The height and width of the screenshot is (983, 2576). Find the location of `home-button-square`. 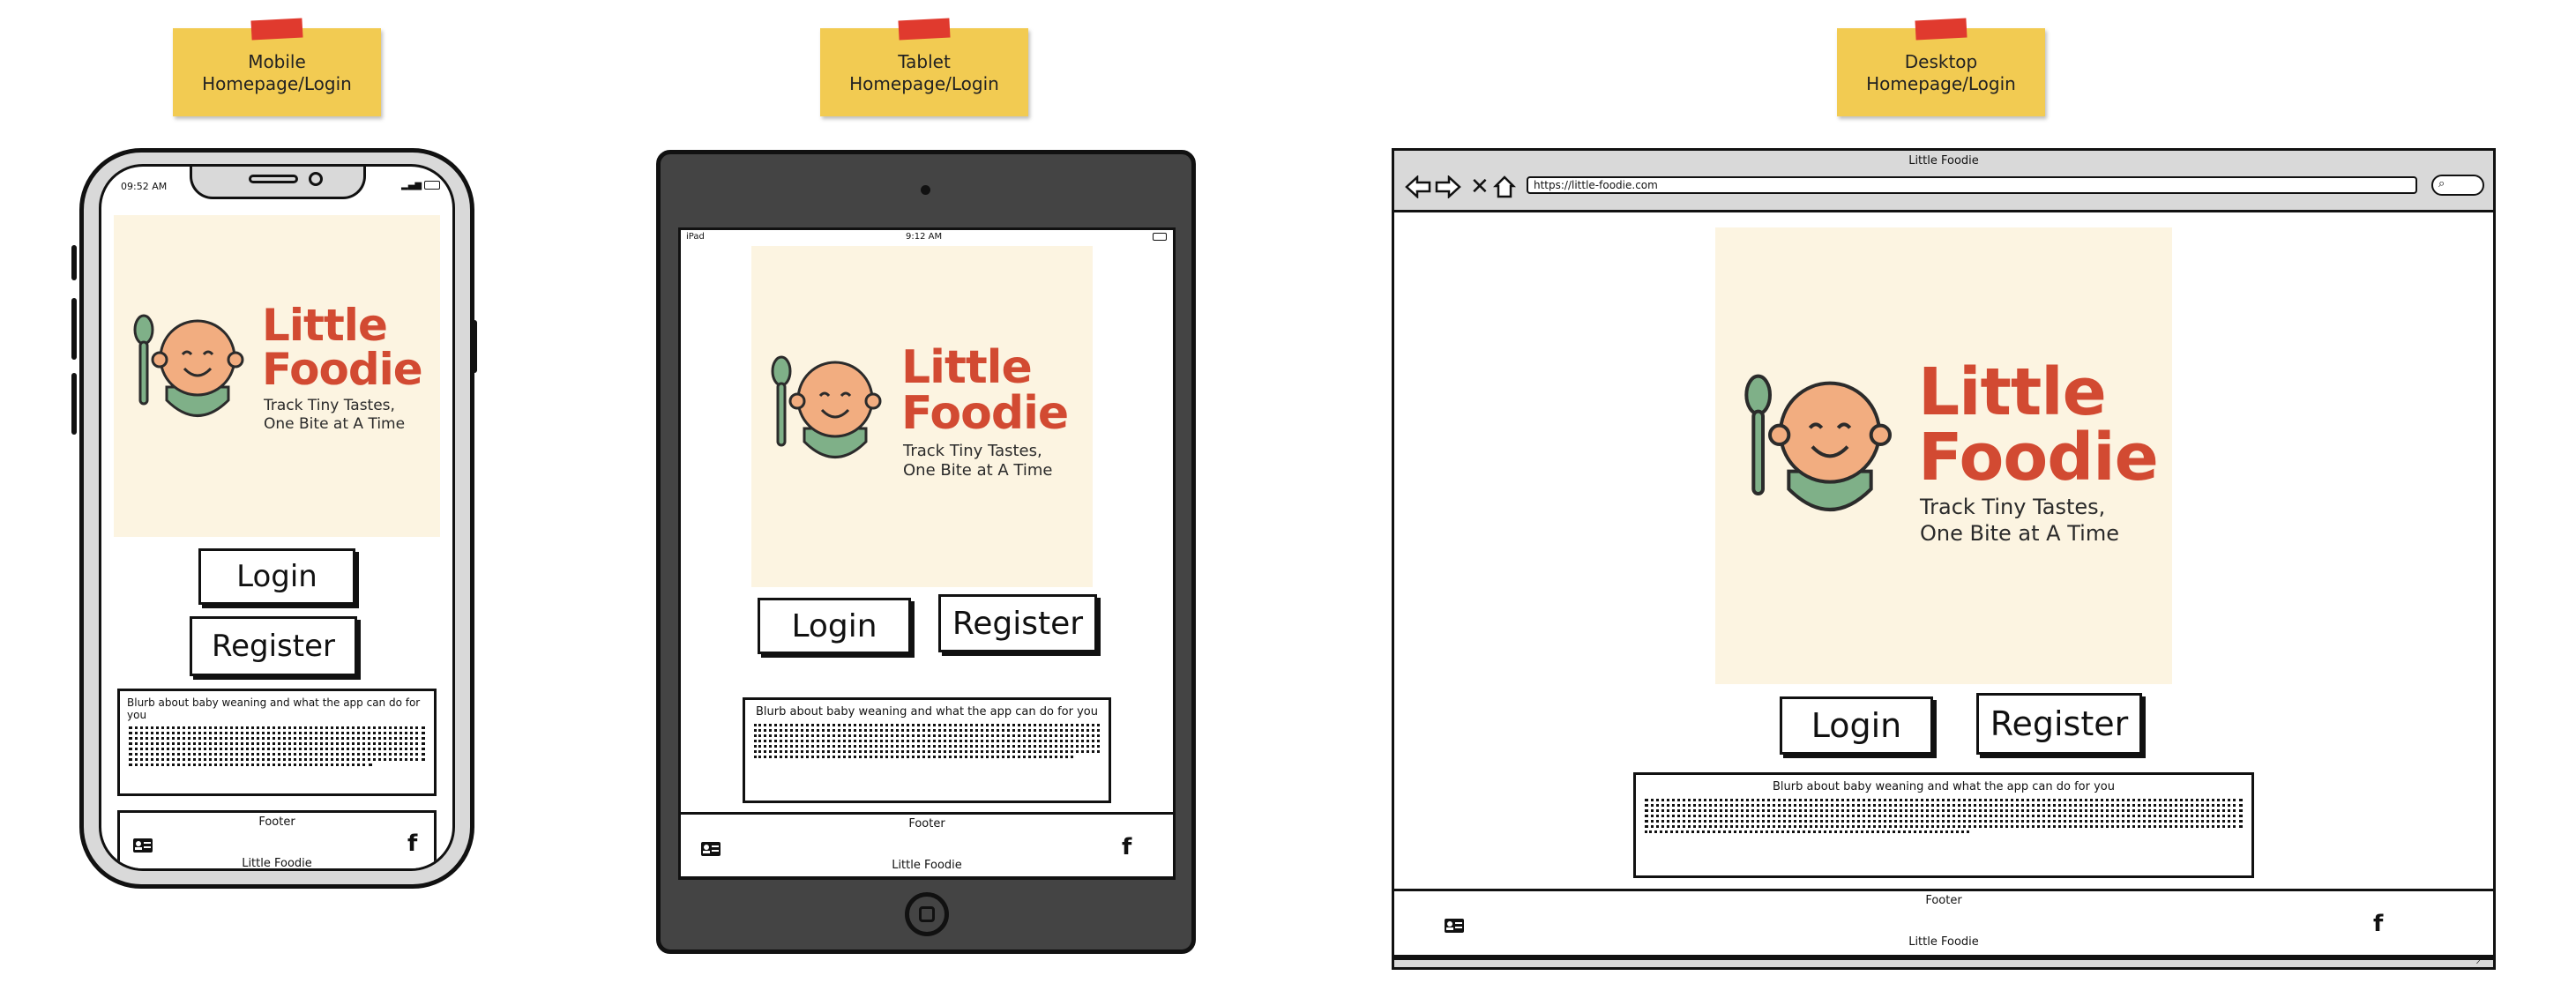

home-button-square is located at coordinates (927, 914).